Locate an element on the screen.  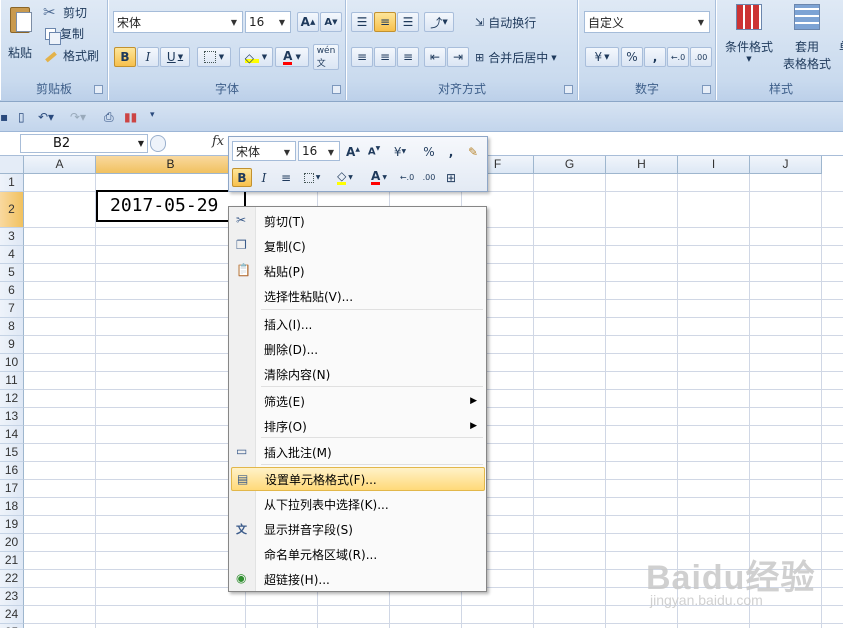
row-header-18: 18 is located at coordinates (12, 507).